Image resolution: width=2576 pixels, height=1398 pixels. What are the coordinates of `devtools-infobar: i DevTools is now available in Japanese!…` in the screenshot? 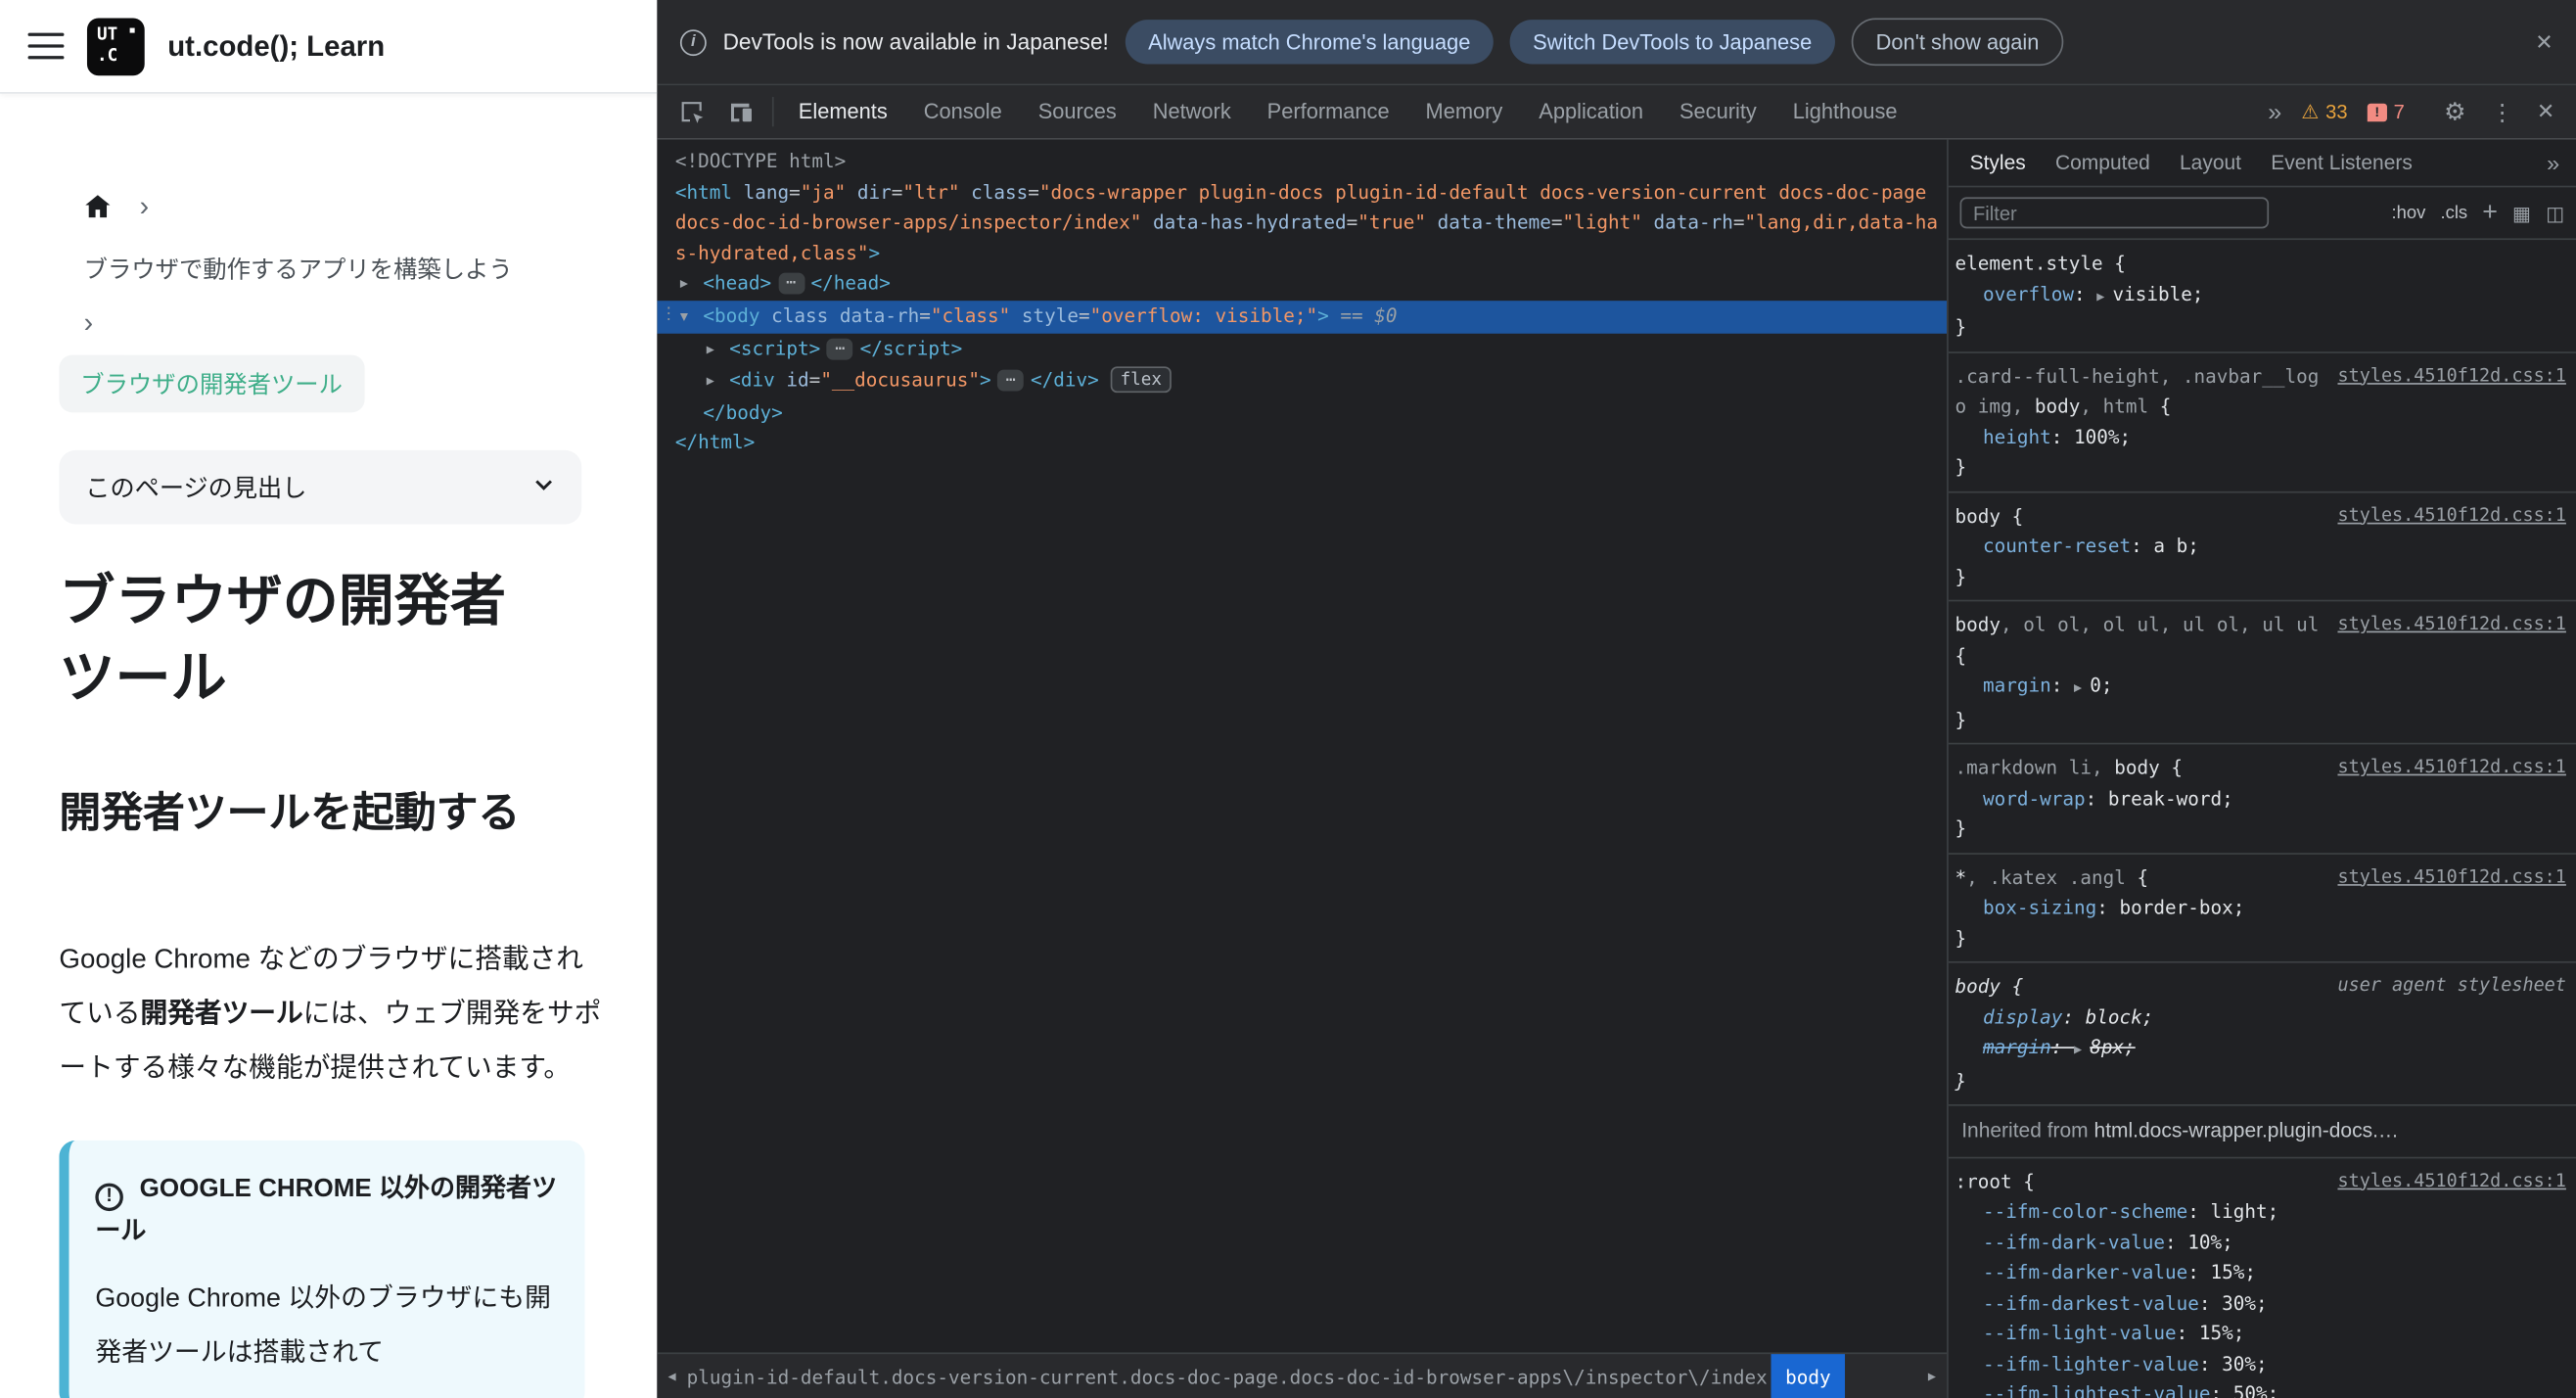 It's located at (1616, 43).